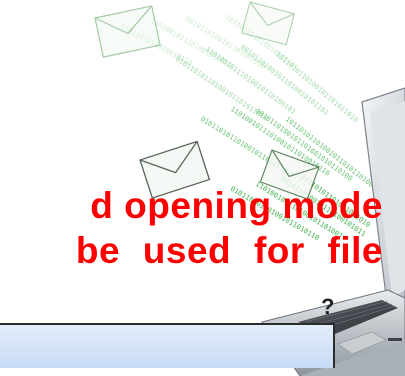 The image size is (405, 376). What do you see at coordinates (229, 250) in the screenshot?
I see `slide-text-line-2: be used for file` at bounding box center [229, 250].